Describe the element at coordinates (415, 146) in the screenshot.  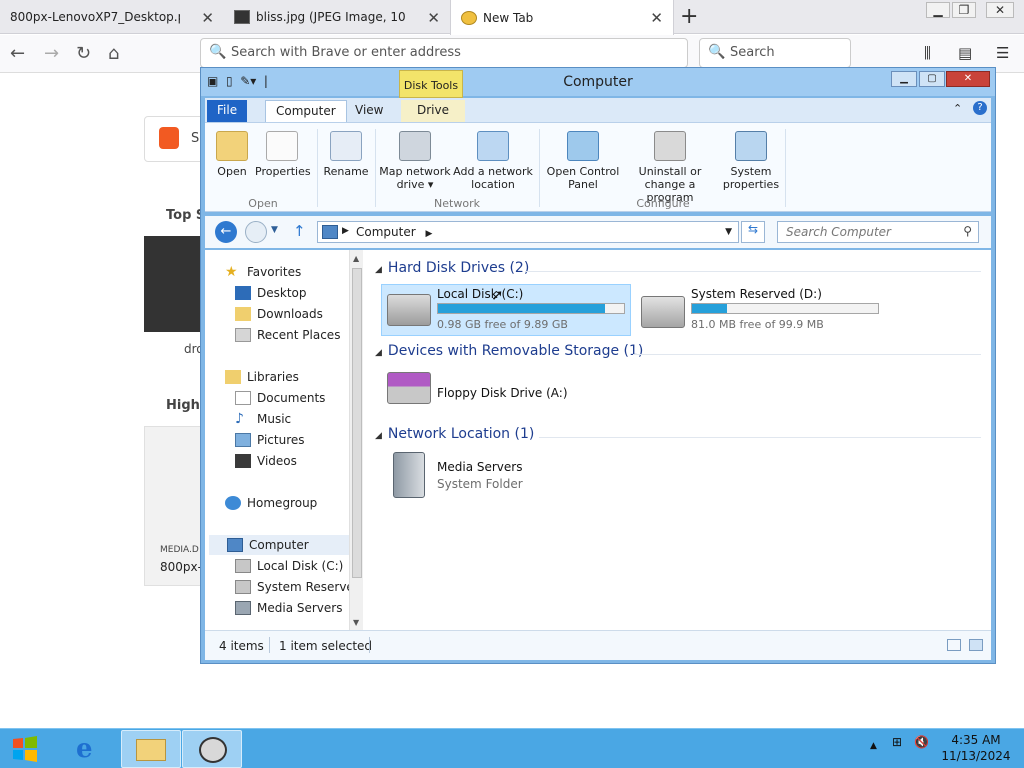
I see `network-drive-icon` at that location.